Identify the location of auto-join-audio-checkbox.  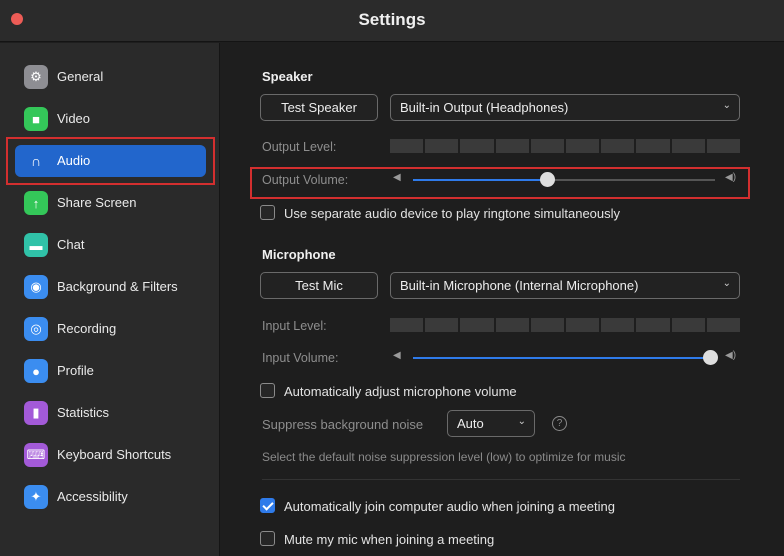
(267, 505).